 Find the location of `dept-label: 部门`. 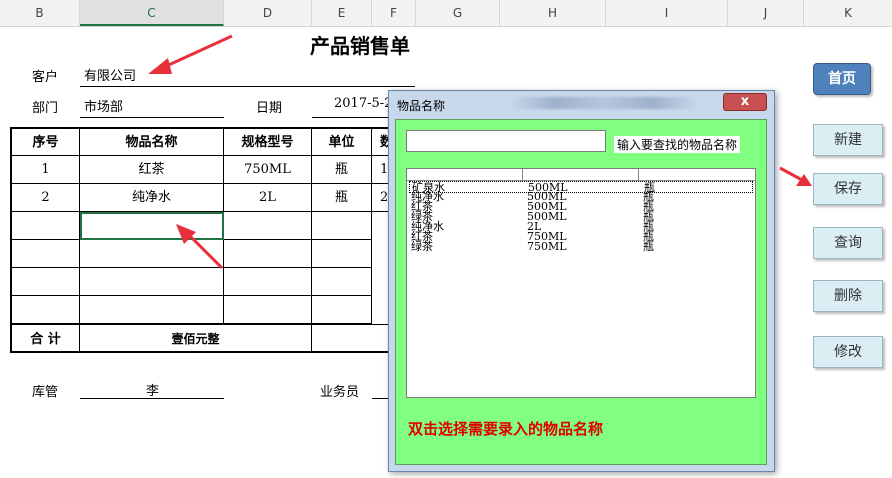

dept-label: 部门 is located at coordinates (45, 108).